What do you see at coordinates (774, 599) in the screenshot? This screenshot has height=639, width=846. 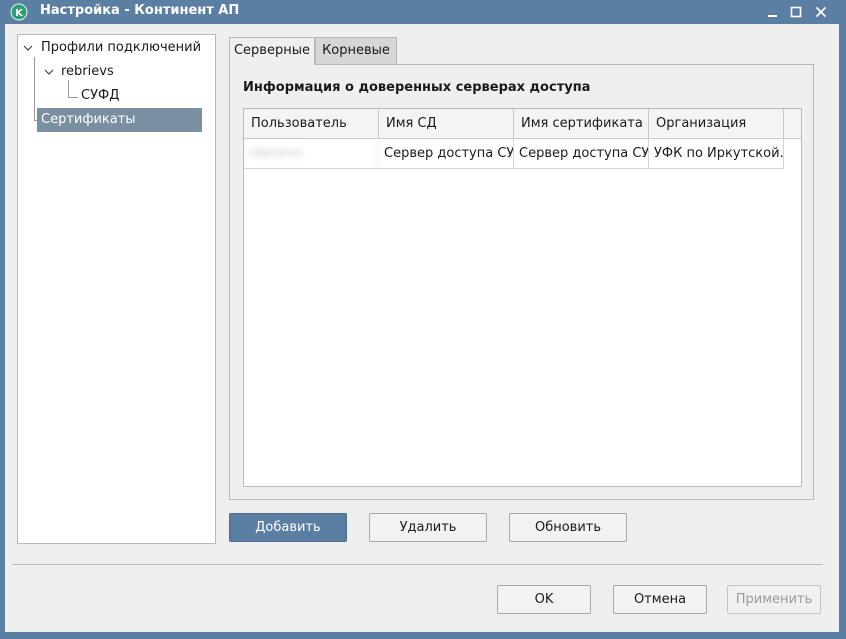 I see `apply-button: Применить` at bounding box center [774, 599].